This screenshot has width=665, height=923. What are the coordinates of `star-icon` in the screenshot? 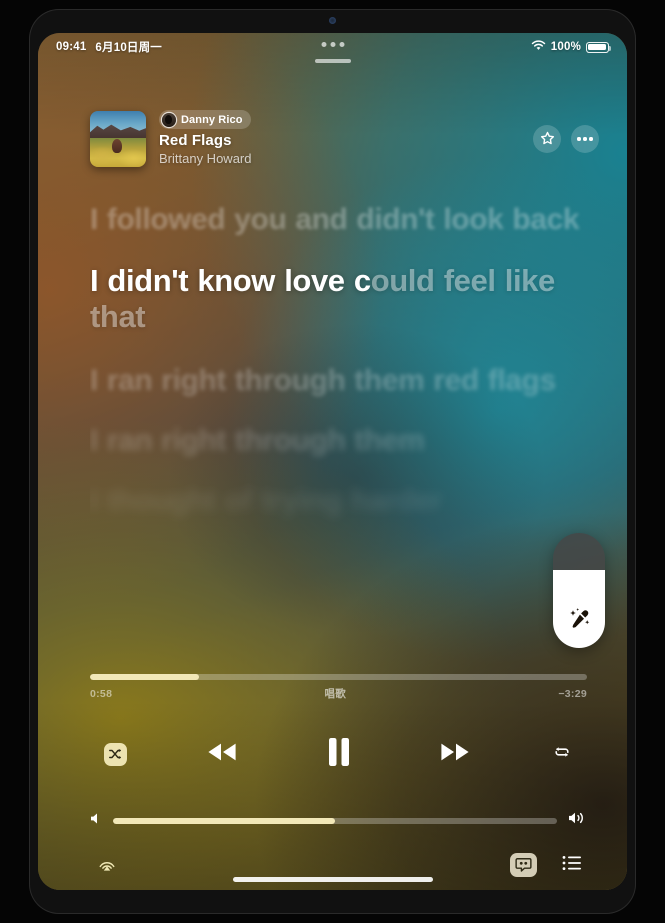 It's located at (547, 138).